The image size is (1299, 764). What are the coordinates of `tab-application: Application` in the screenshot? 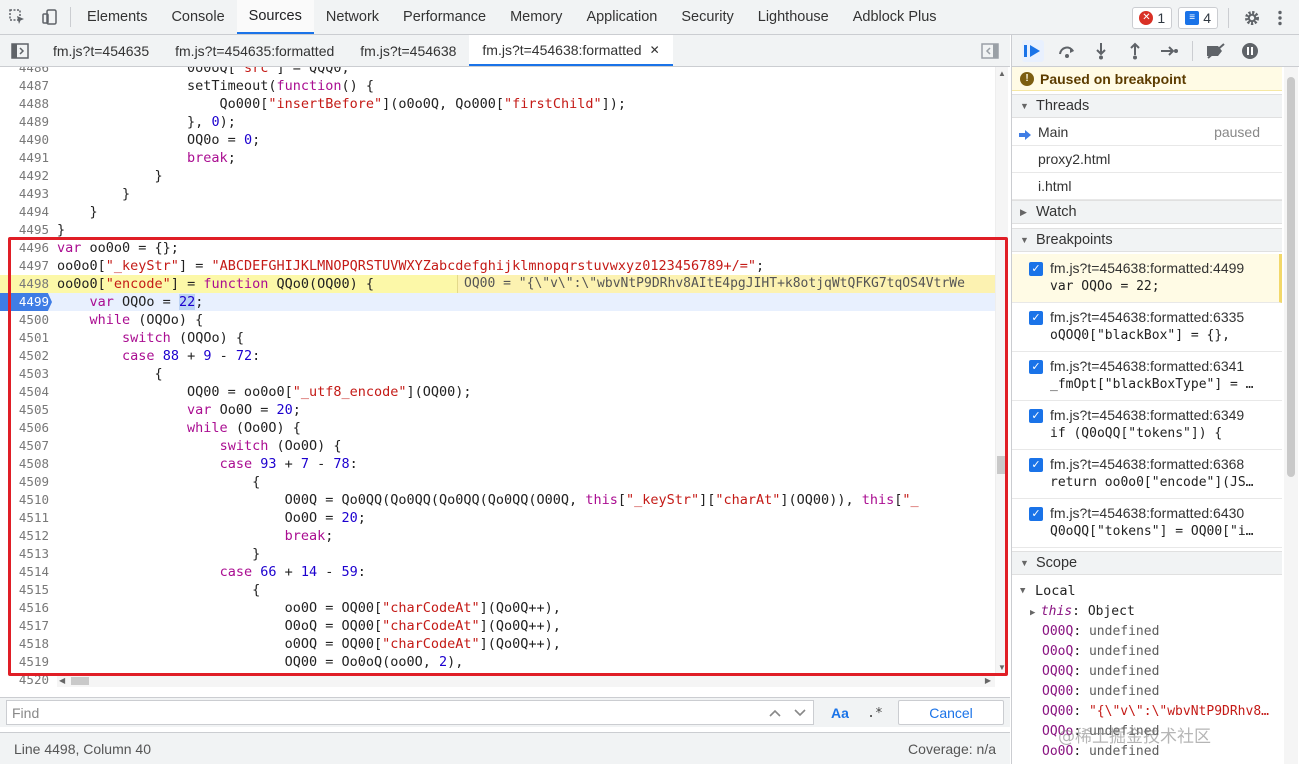 It's located at (621, 17).